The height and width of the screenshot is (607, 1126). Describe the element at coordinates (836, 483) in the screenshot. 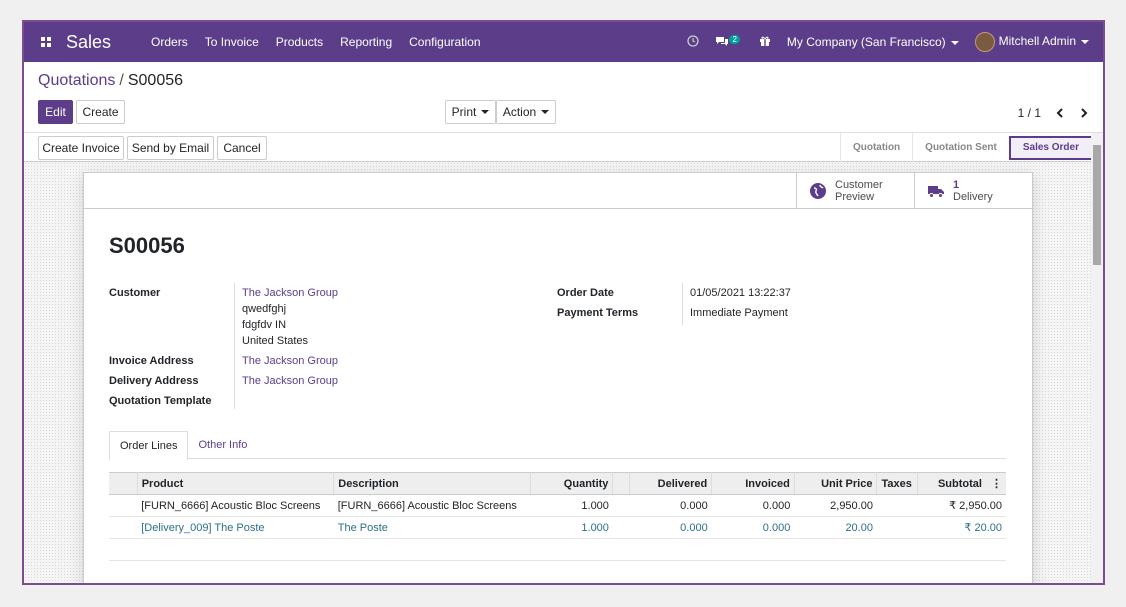

I see `column-unit-price: Unit Price` at that location.